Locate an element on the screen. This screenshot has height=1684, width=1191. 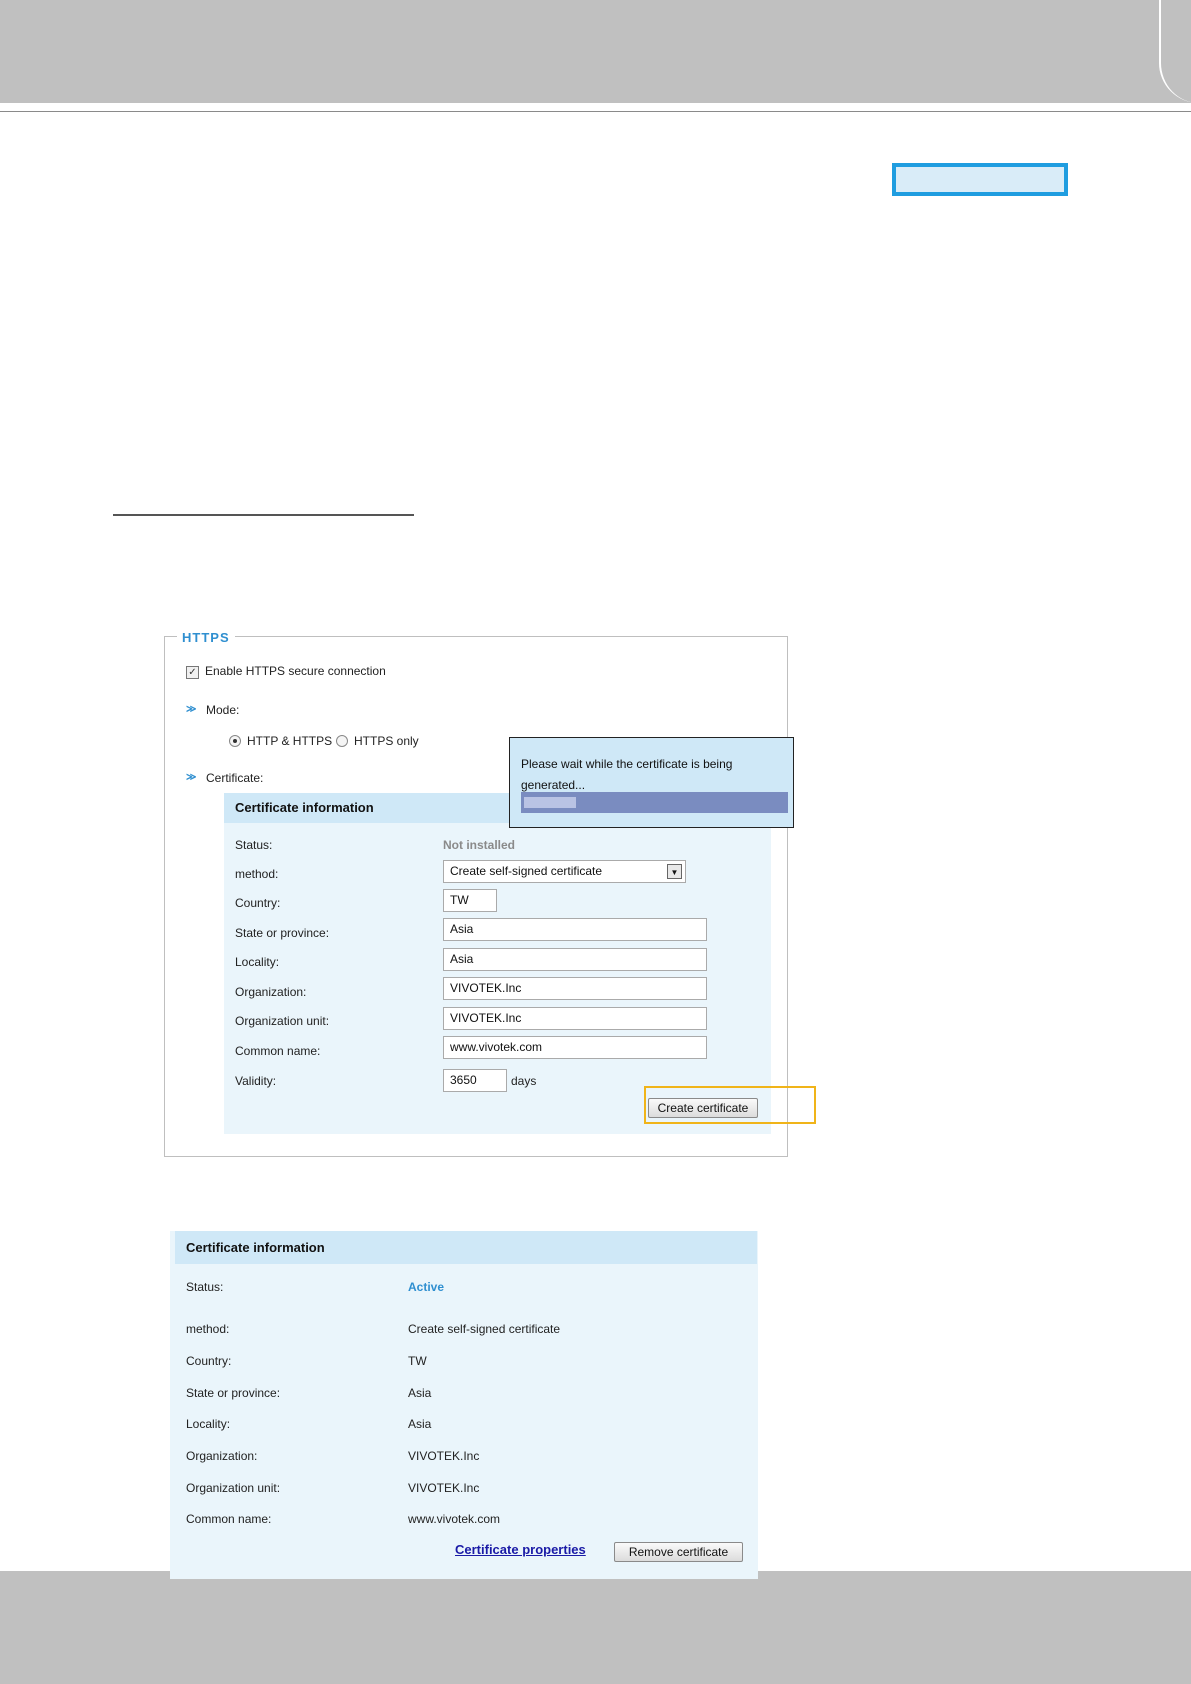
info-locality-label: Locality: is located at coordinates (208, 1424).